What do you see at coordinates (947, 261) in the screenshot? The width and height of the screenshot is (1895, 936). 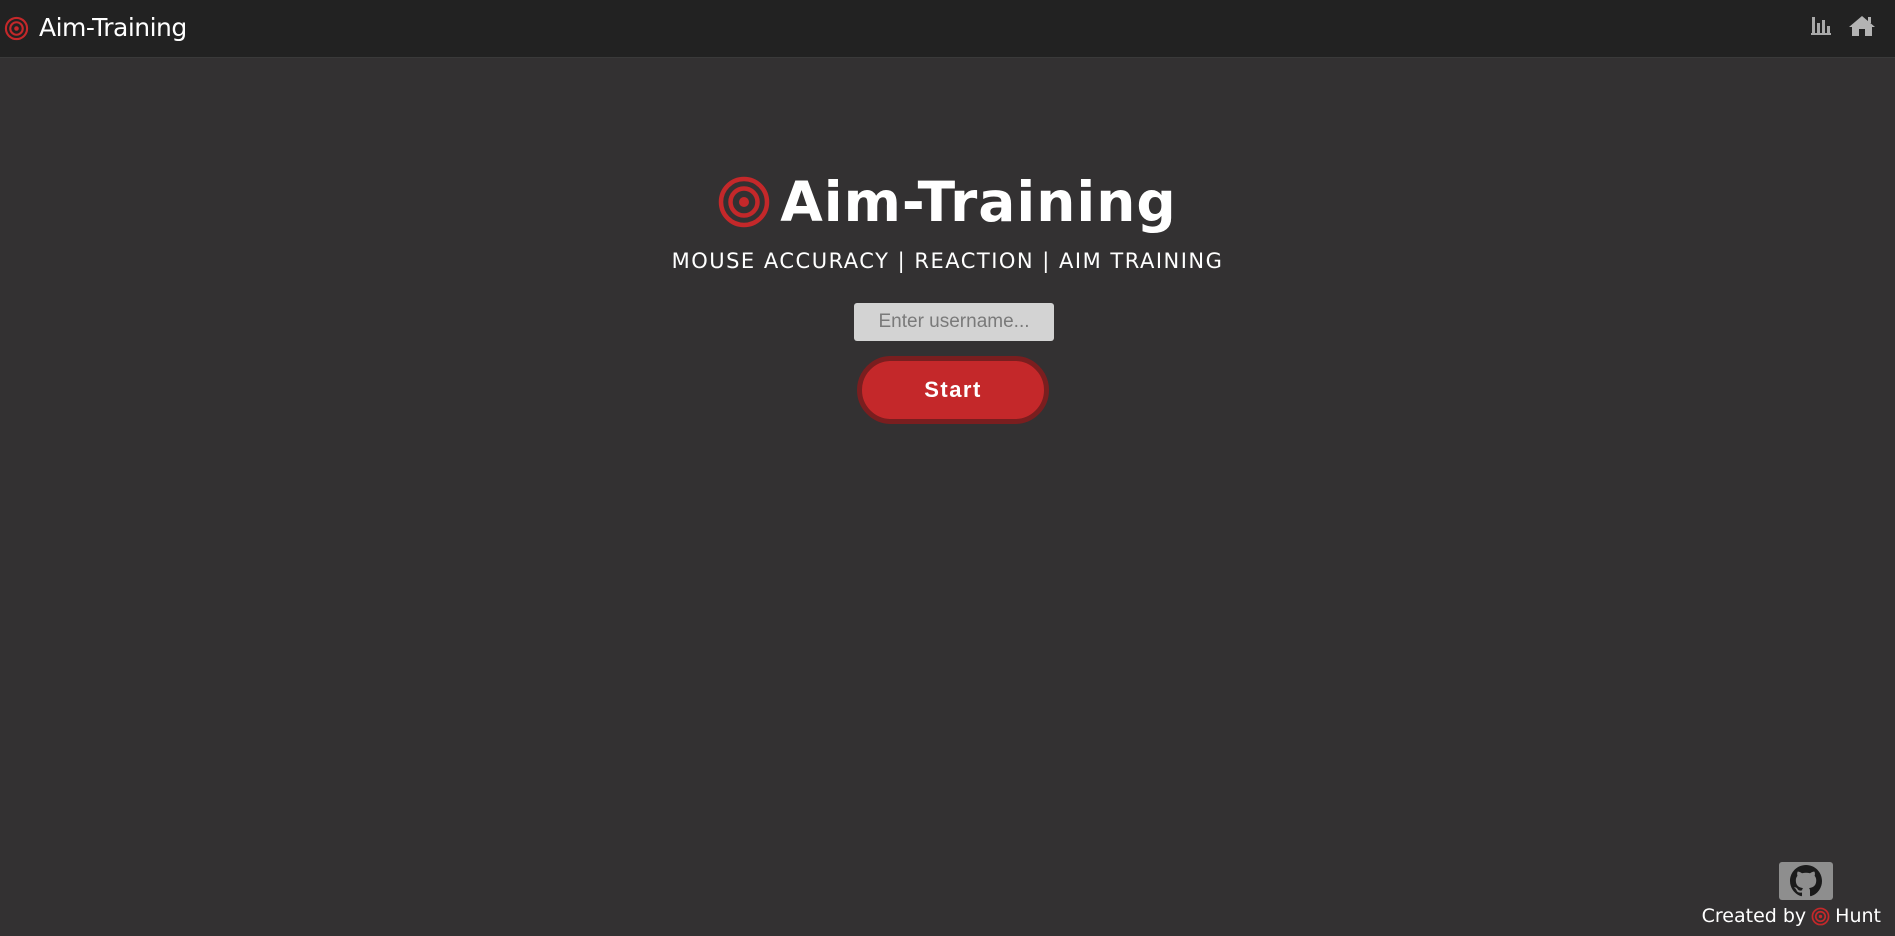 I see `tagline: MOUSE ACCURACY | REACTION | AIM TRAINING` at bounding box center [947, 261].